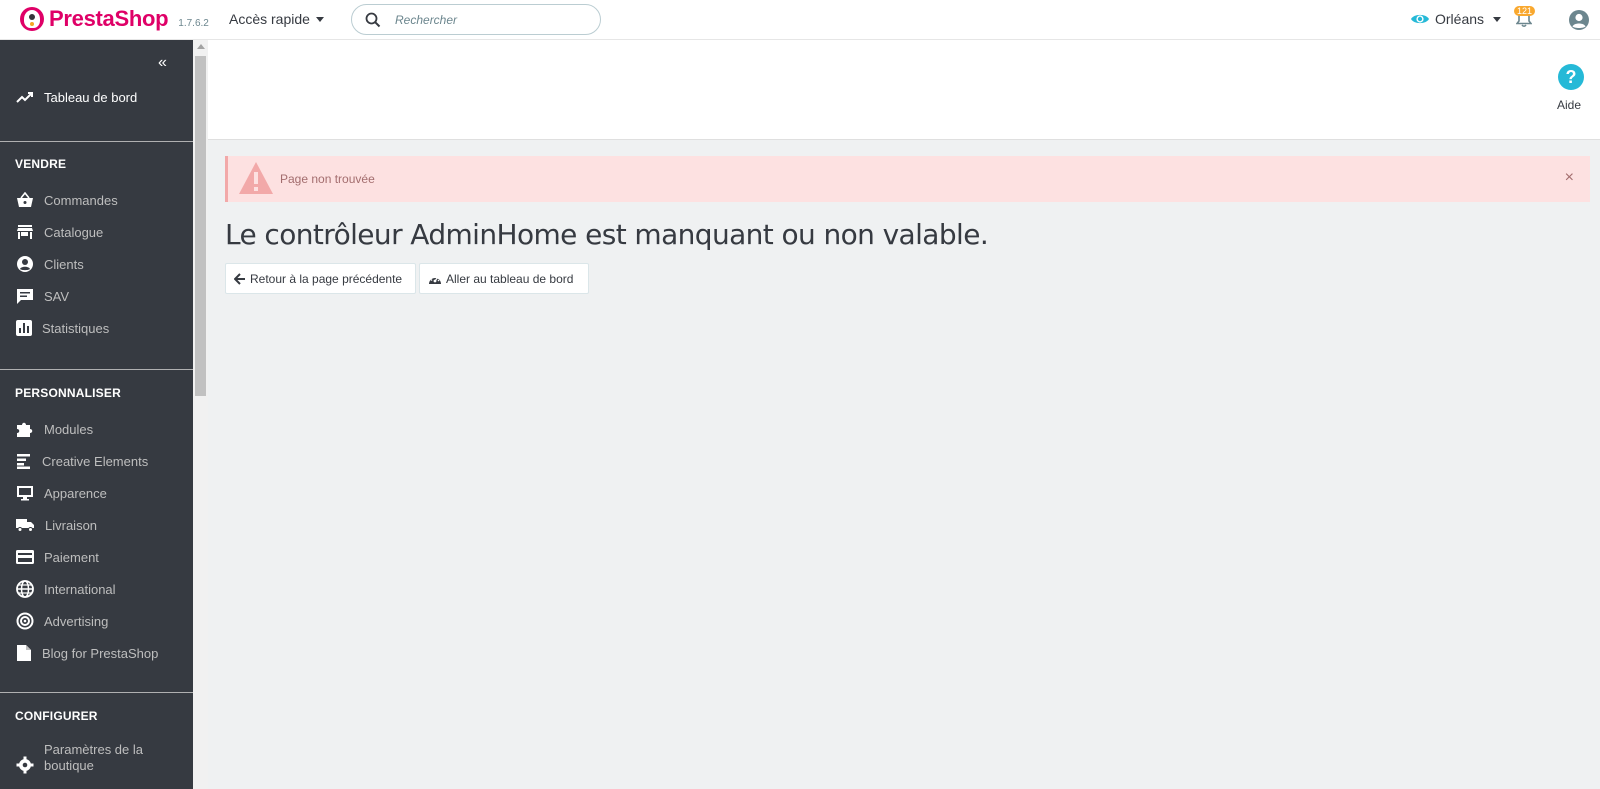 Image resolution: width=1600 pixels, height=789 pixels. What do you see at coordinates (25, 232) in the screenshot?
I see `store-icon` at bounding box center [25, 232].